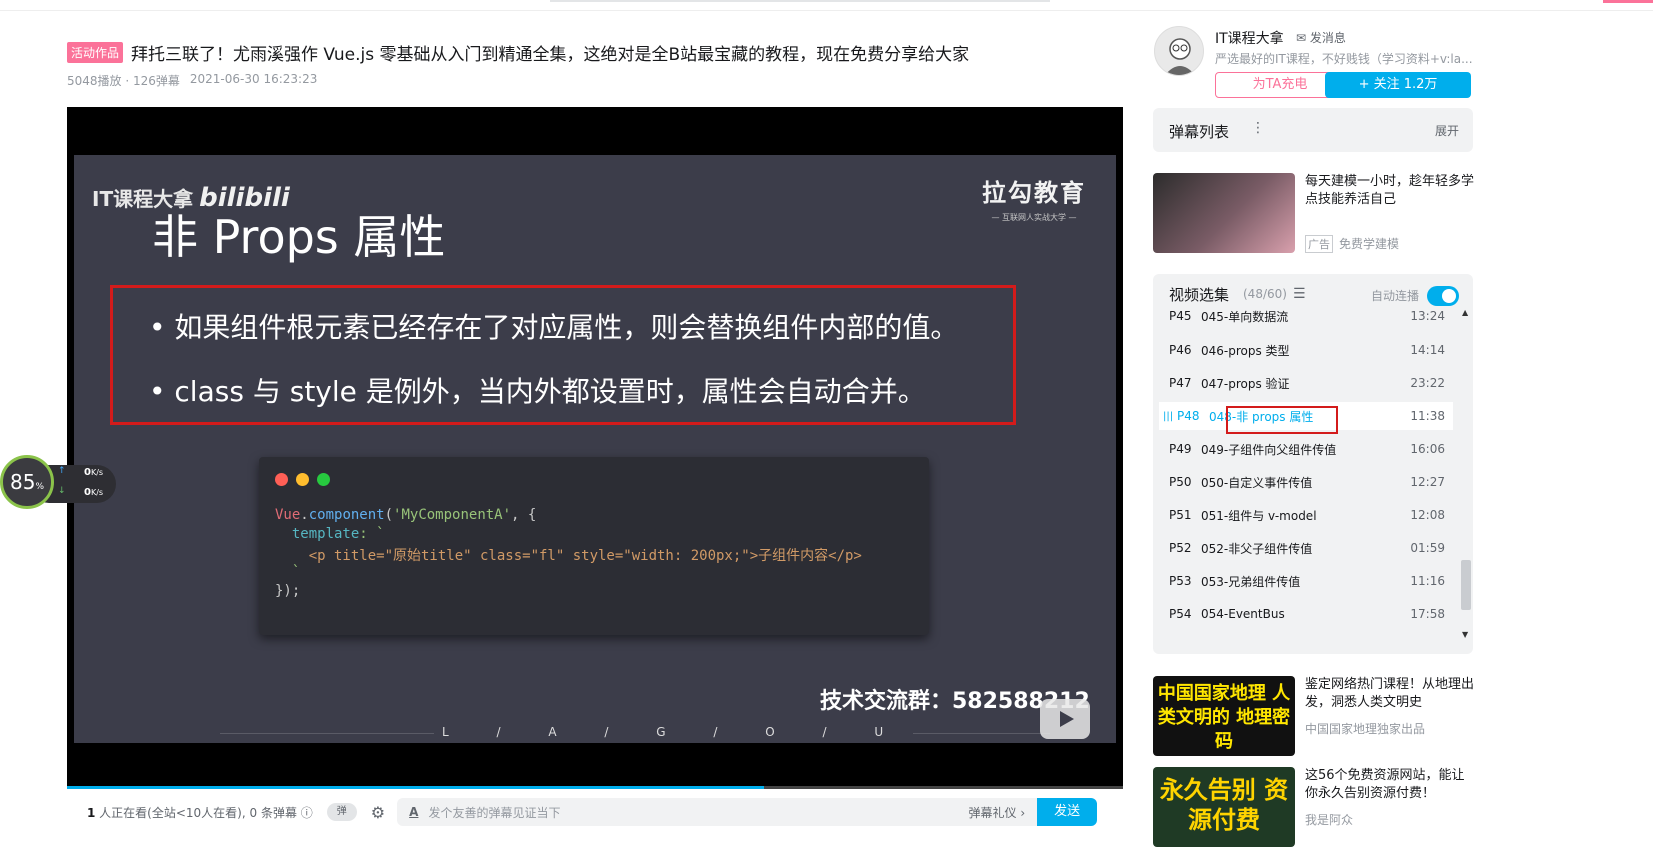 The height and width of the screenshot is (847, 1653). Describe the element at coordinates (317, 534) in the screenshot. I see `code-token: template` at that location.